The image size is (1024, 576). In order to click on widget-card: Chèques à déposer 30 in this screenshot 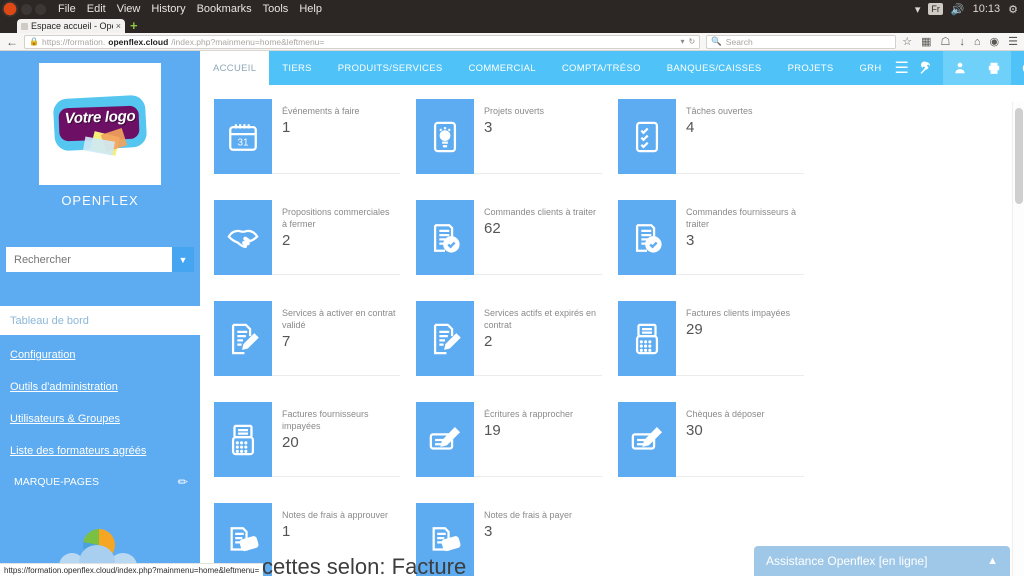, I will do `click(719, 452)`.